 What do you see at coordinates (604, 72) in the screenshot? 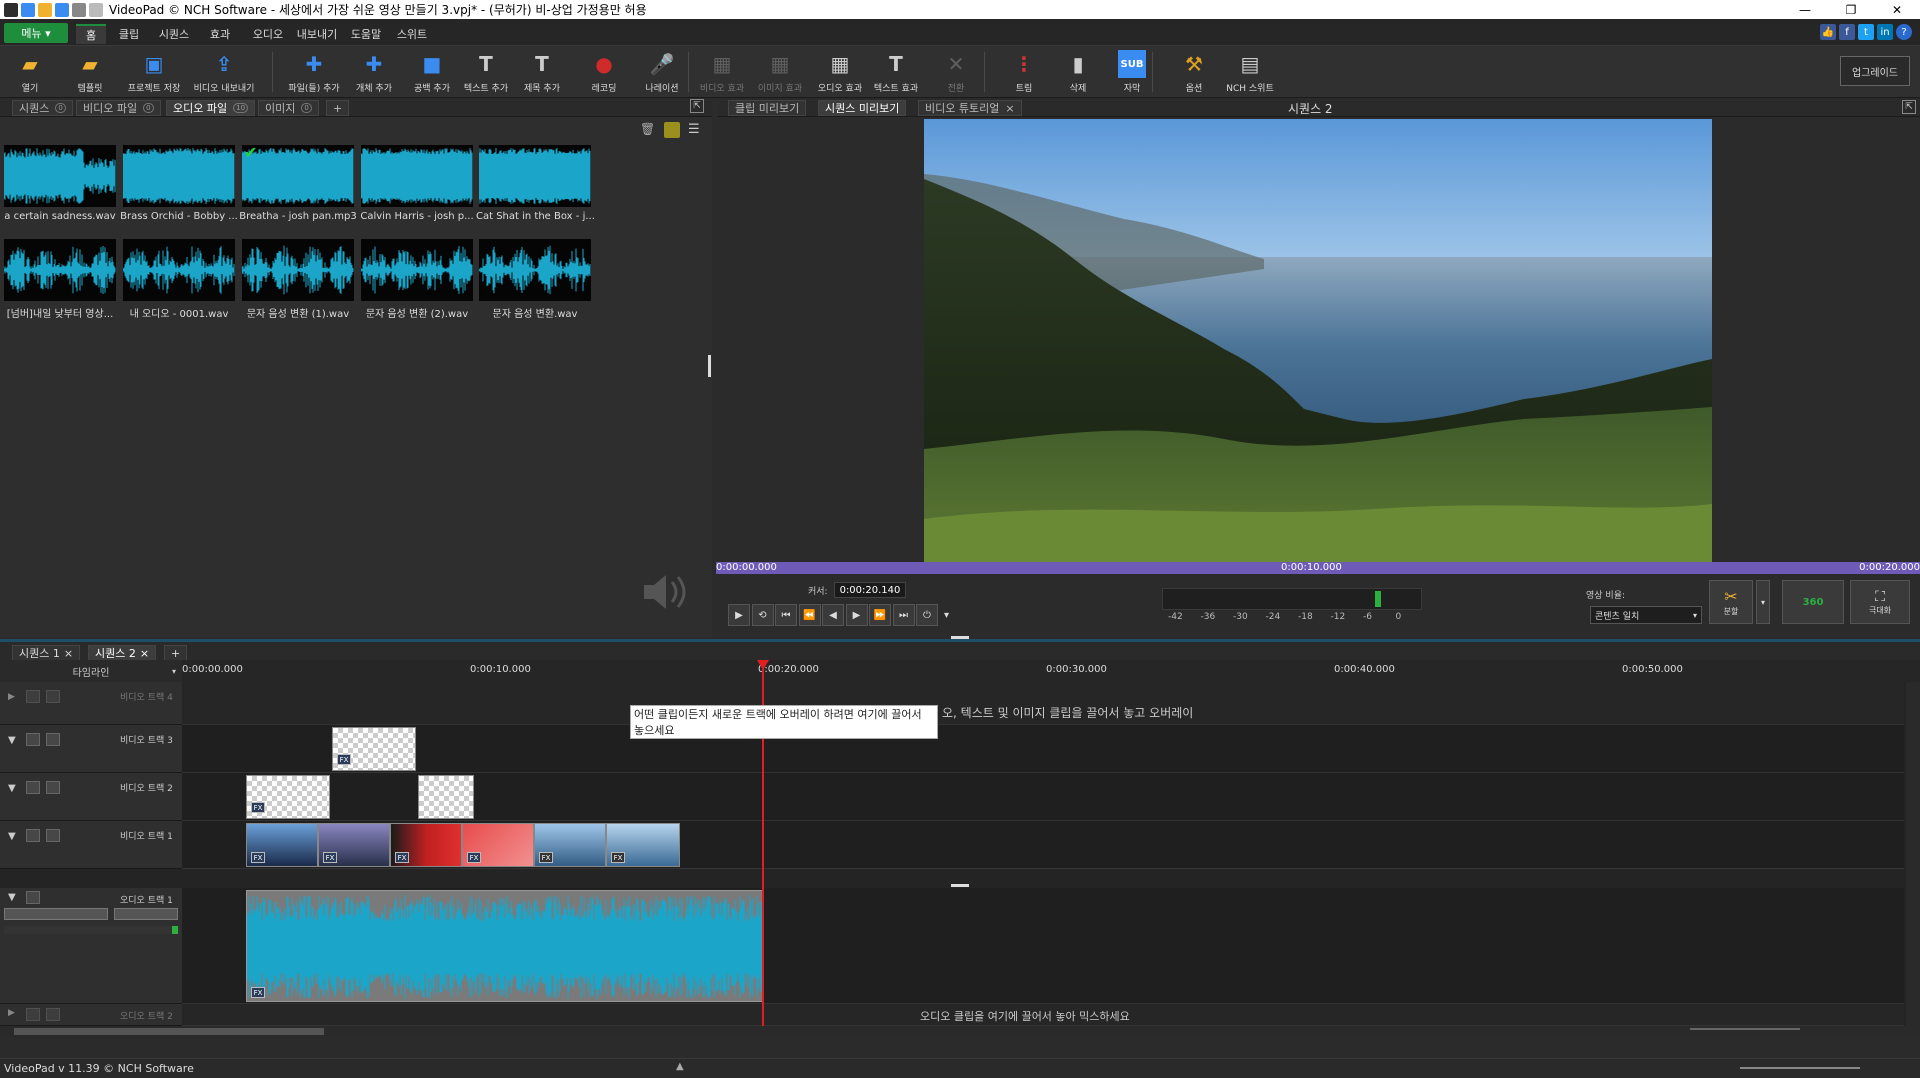
I see `record-button: ● 레코딩` at bounding box center [604, 72].